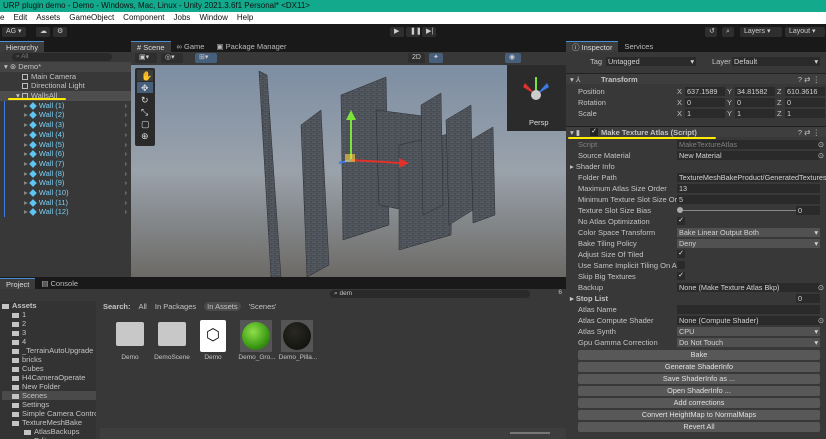  Describe the element at coordinates (748, 144) in the screenshot. I see `field-value: MakeTextureAtlas` at that location.